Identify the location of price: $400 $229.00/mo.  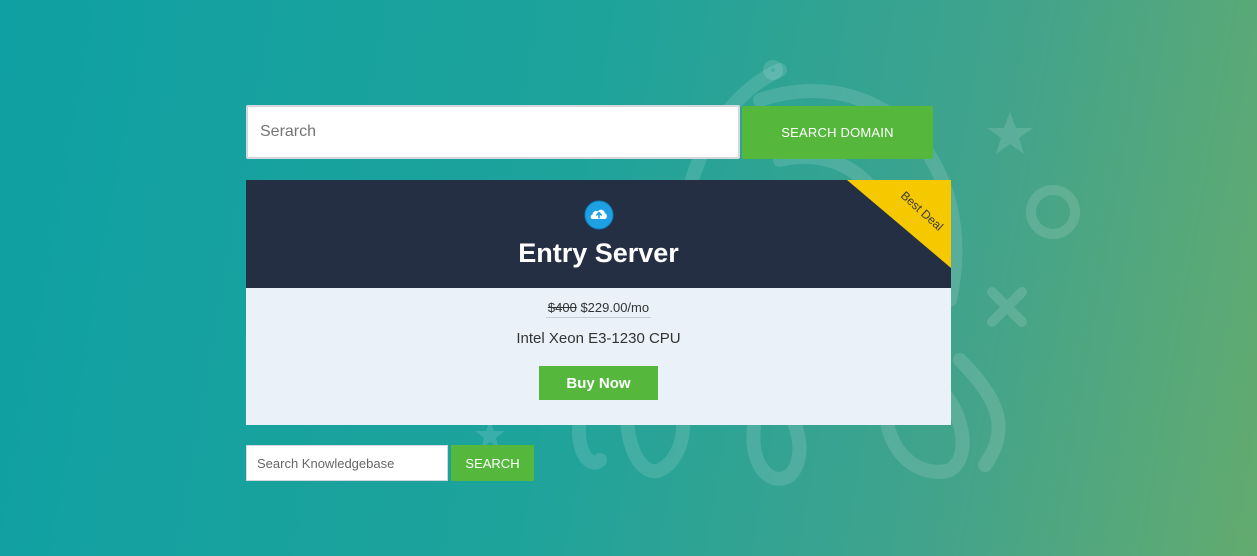
(598, 309).